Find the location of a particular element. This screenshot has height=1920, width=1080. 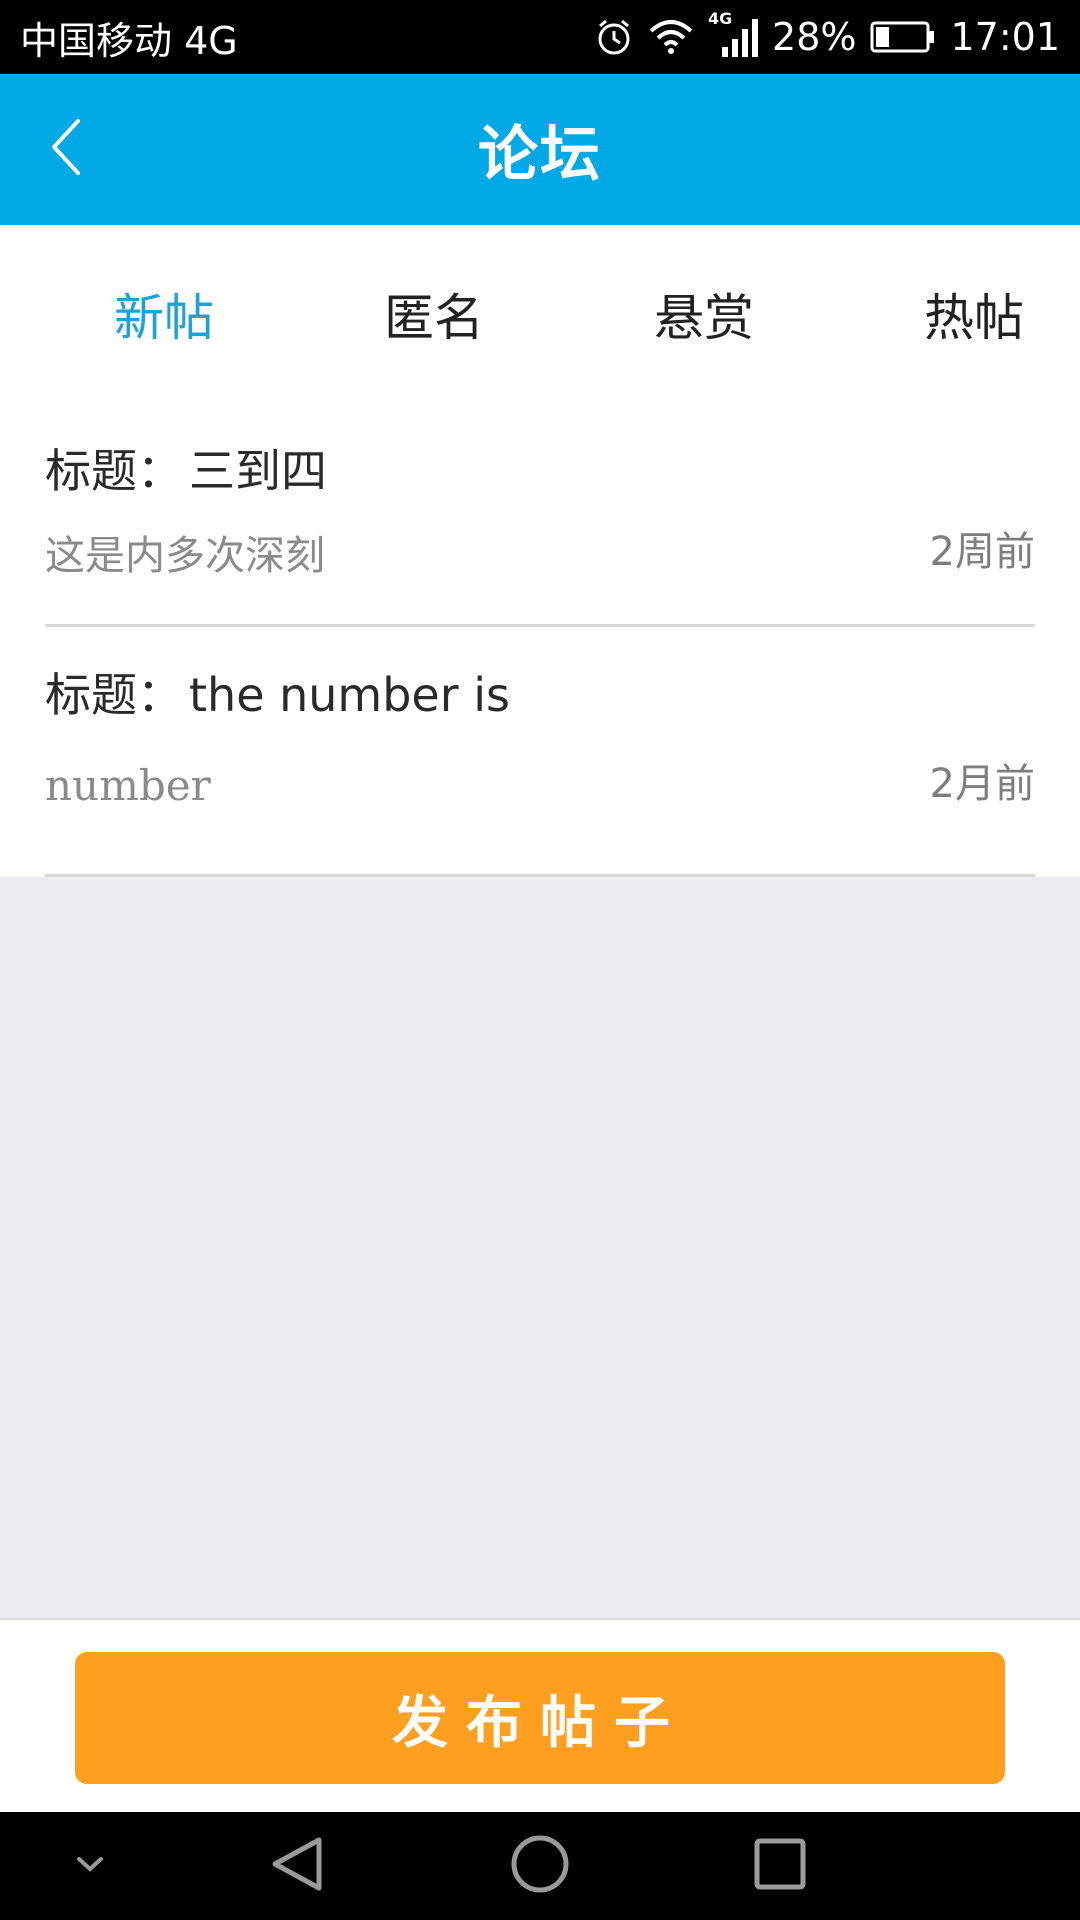

post-title-text: 三到四 is located at coordinates (258, 471).